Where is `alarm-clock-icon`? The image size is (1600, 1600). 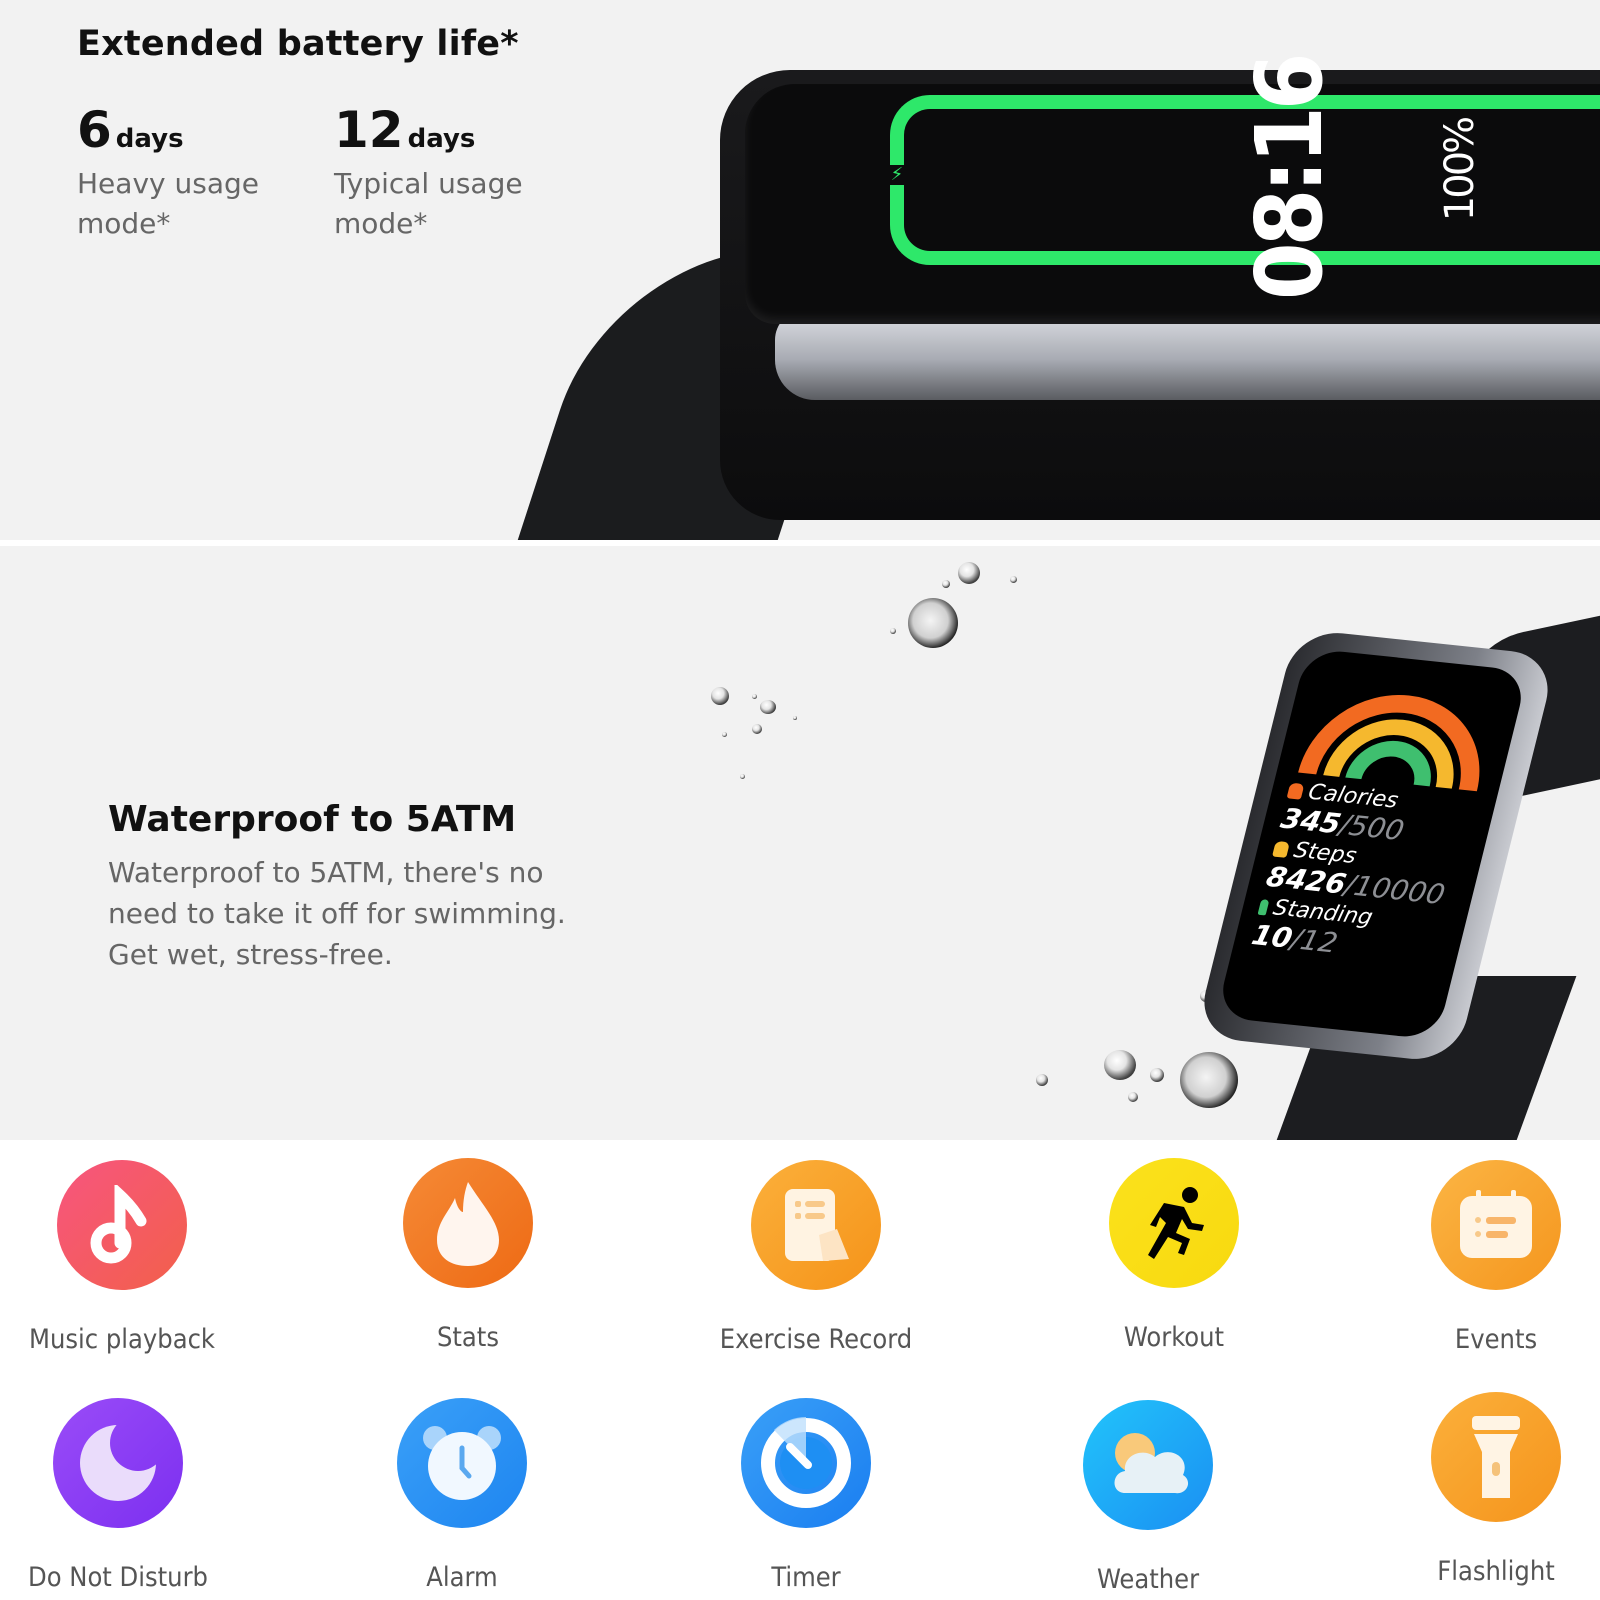 alarm-clock-icon is located at coordinates (462, 1463).